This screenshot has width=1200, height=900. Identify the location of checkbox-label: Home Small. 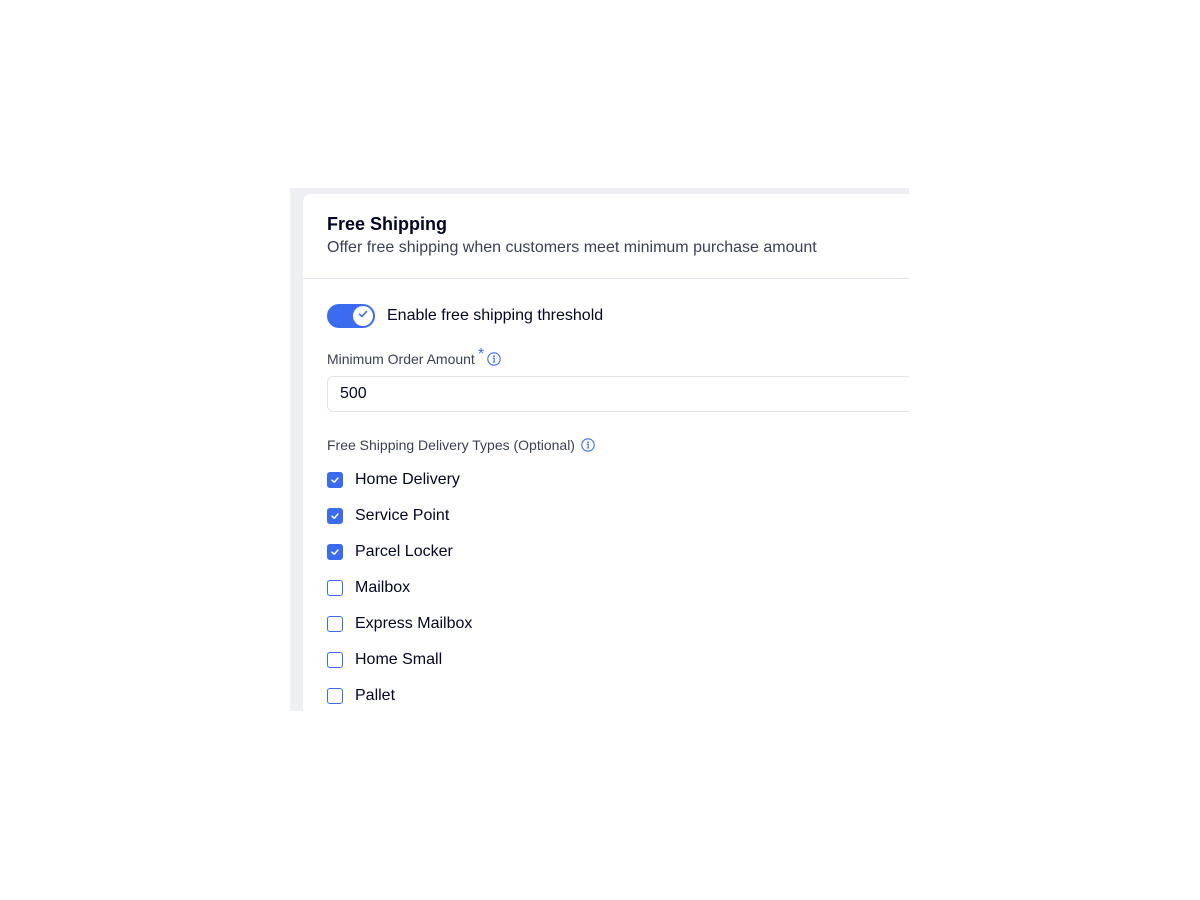
(399, 659).